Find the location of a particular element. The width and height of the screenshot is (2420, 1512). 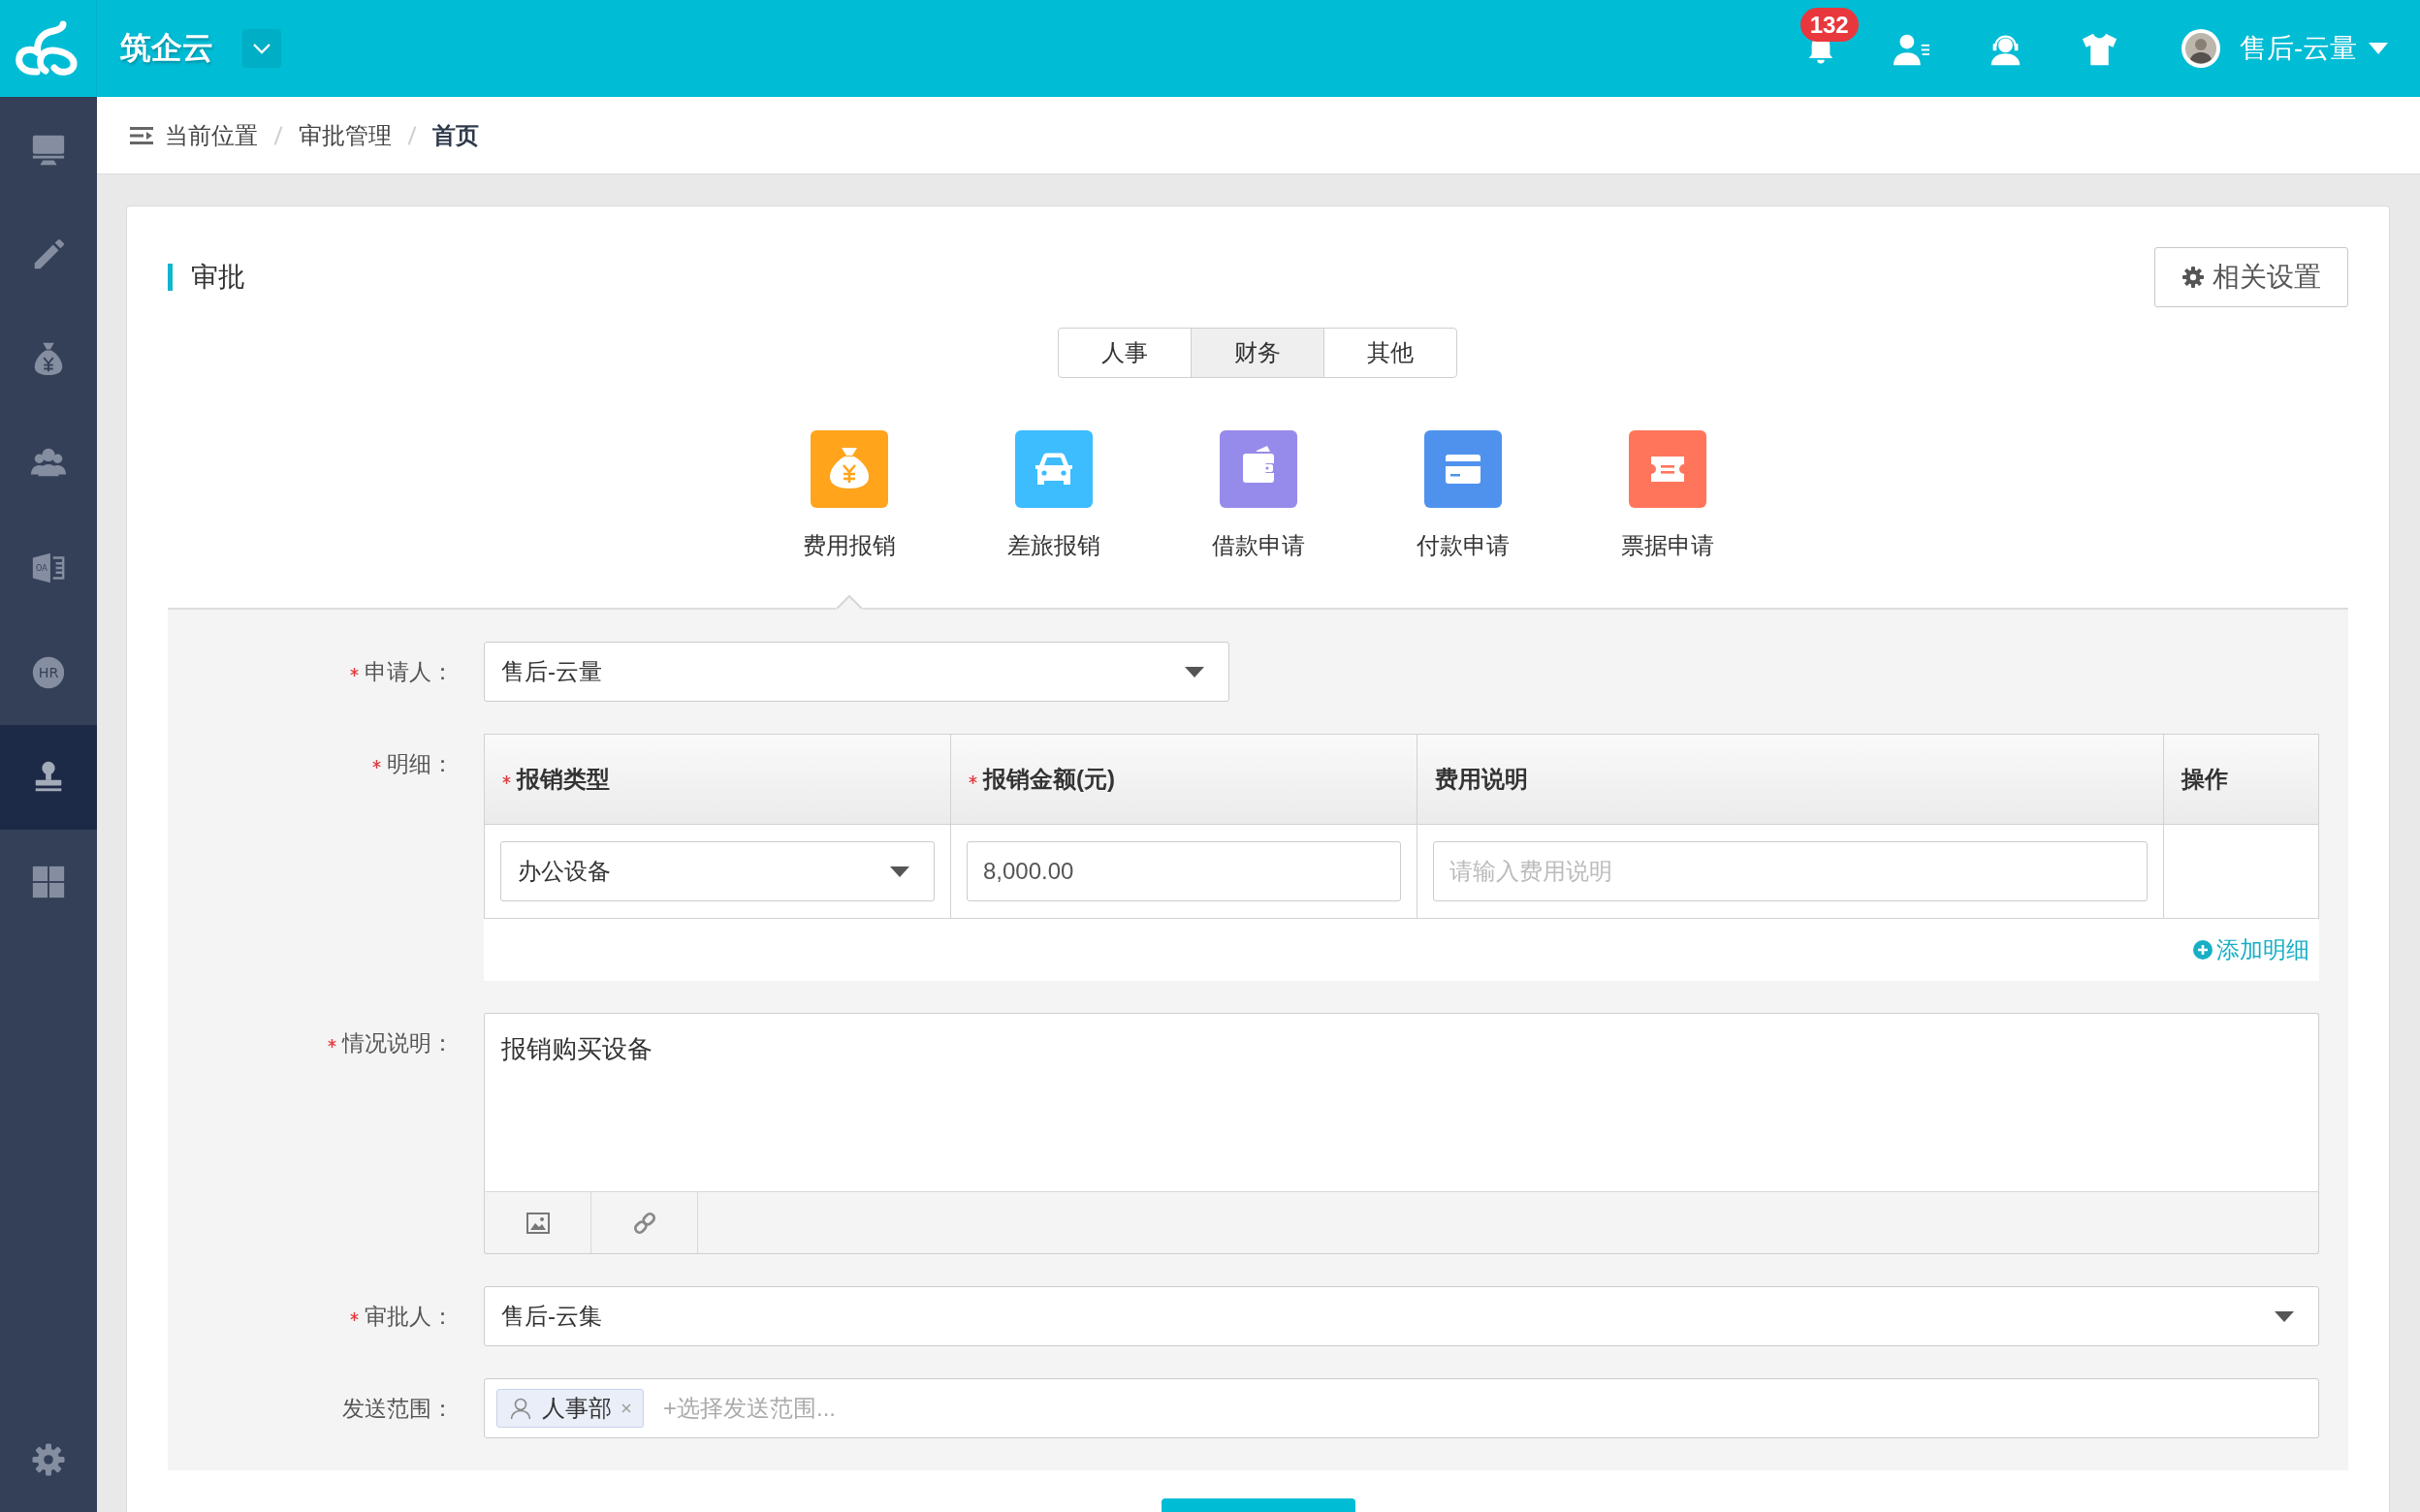

shirt-icon is located at coordinates (2099, 49).